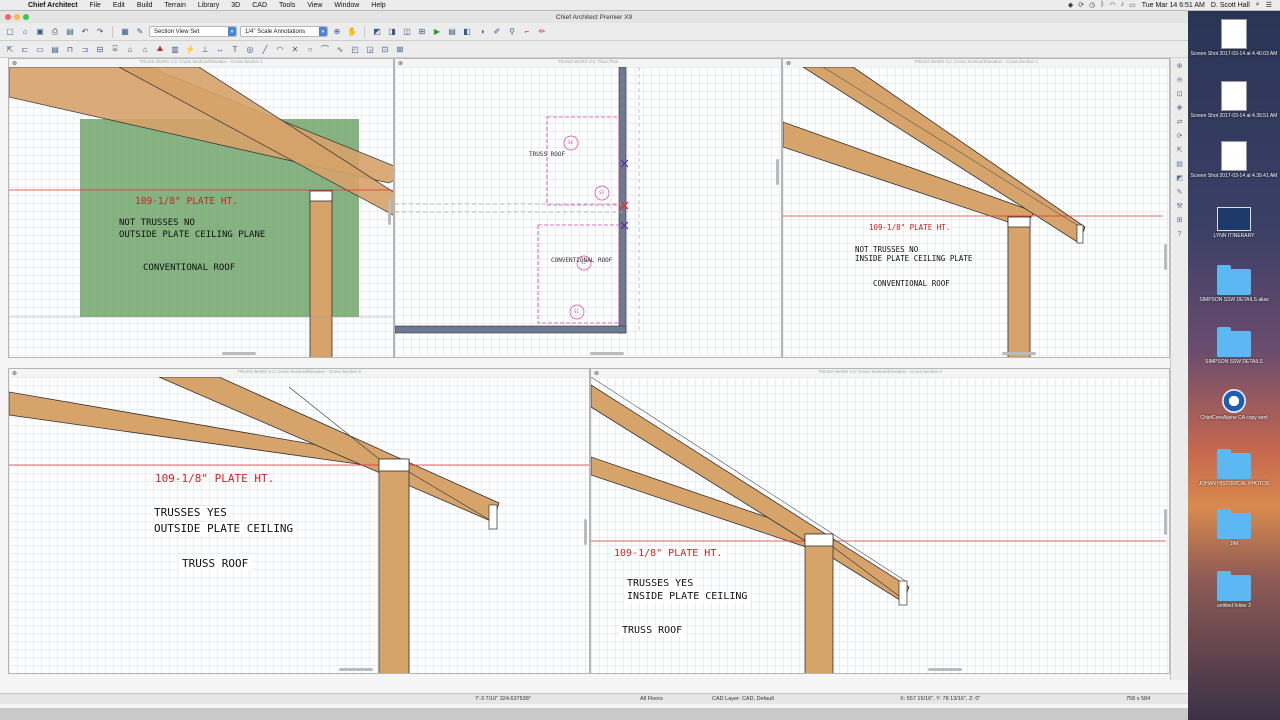  I want to click on desktop-folder: SIMPSON SSW DETAILS, so click(1234, 346).